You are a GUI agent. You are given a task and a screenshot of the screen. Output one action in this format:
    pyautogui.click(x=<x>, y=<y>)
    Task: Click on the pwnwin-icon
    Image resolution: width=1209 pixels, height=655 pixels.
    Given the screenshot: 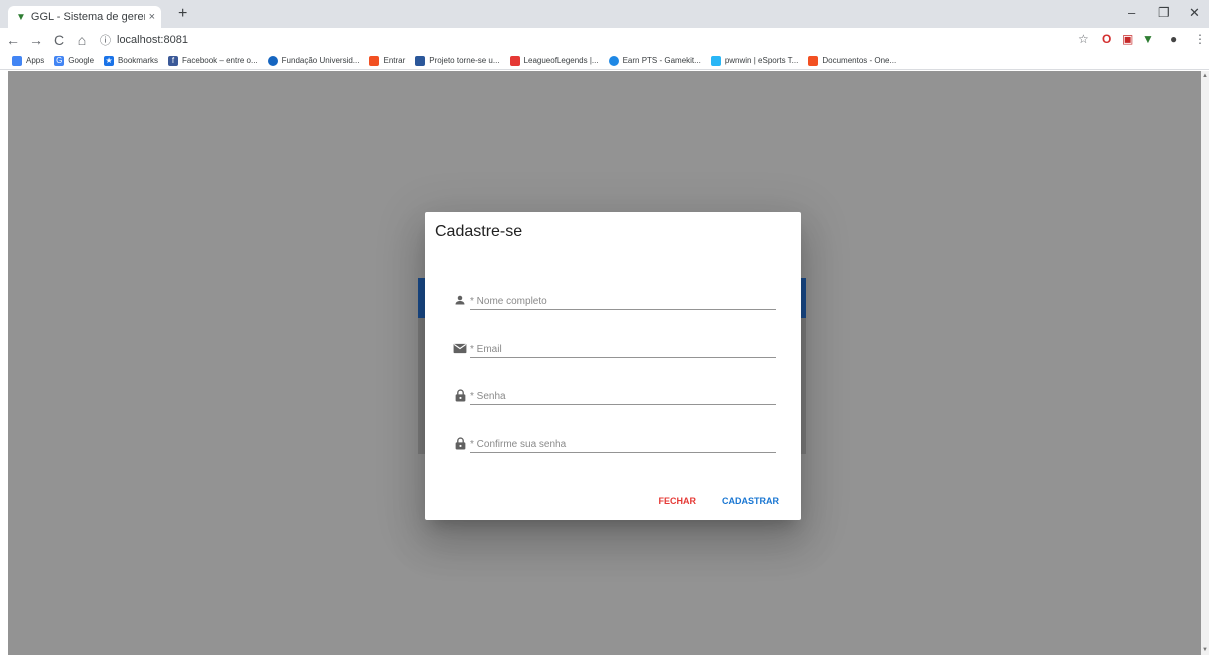 What is the action you would take?
    pyautogui.click(x=715, y=60)
    